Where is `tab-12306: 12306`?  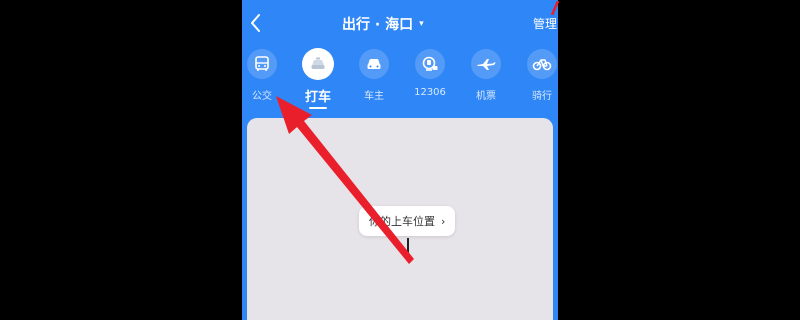 tab-12306: 12306 is located at coordinates (430, 78).